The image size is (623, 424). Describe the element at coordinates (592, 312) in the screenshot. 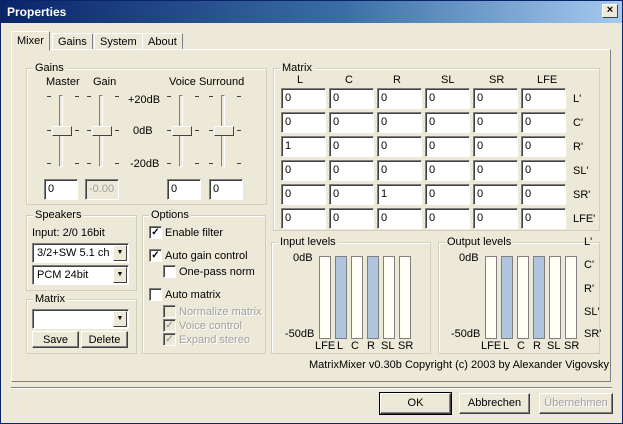

I see `output-side-label: SL'` at that location.